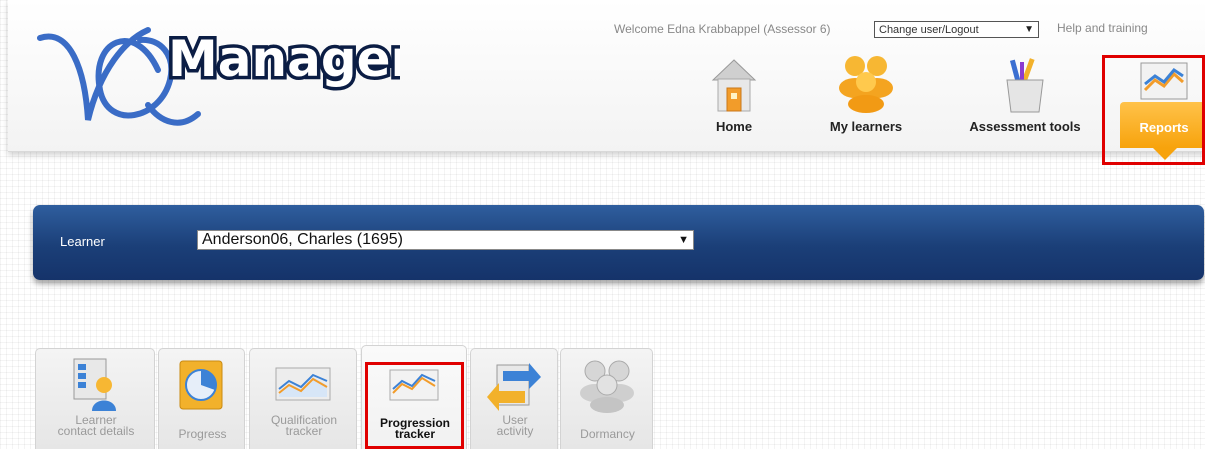 The width and height of the screenshot is (1205, 449). I want to click on nav-my-learners-label: My learners, so click(866, 126).